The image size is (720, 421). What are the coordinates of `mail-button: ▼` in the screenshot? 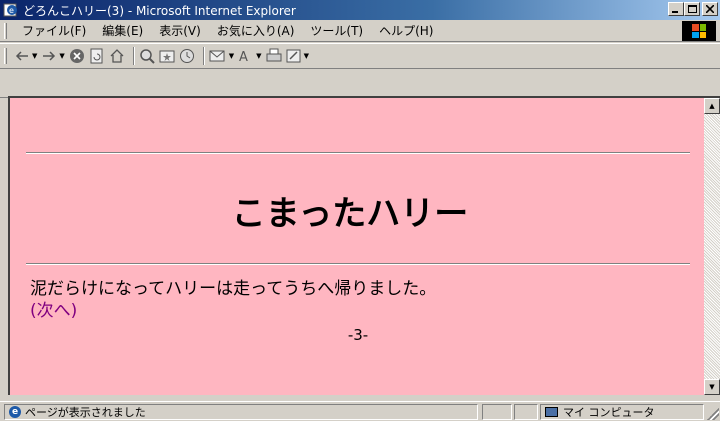 It's located at (221, 56).